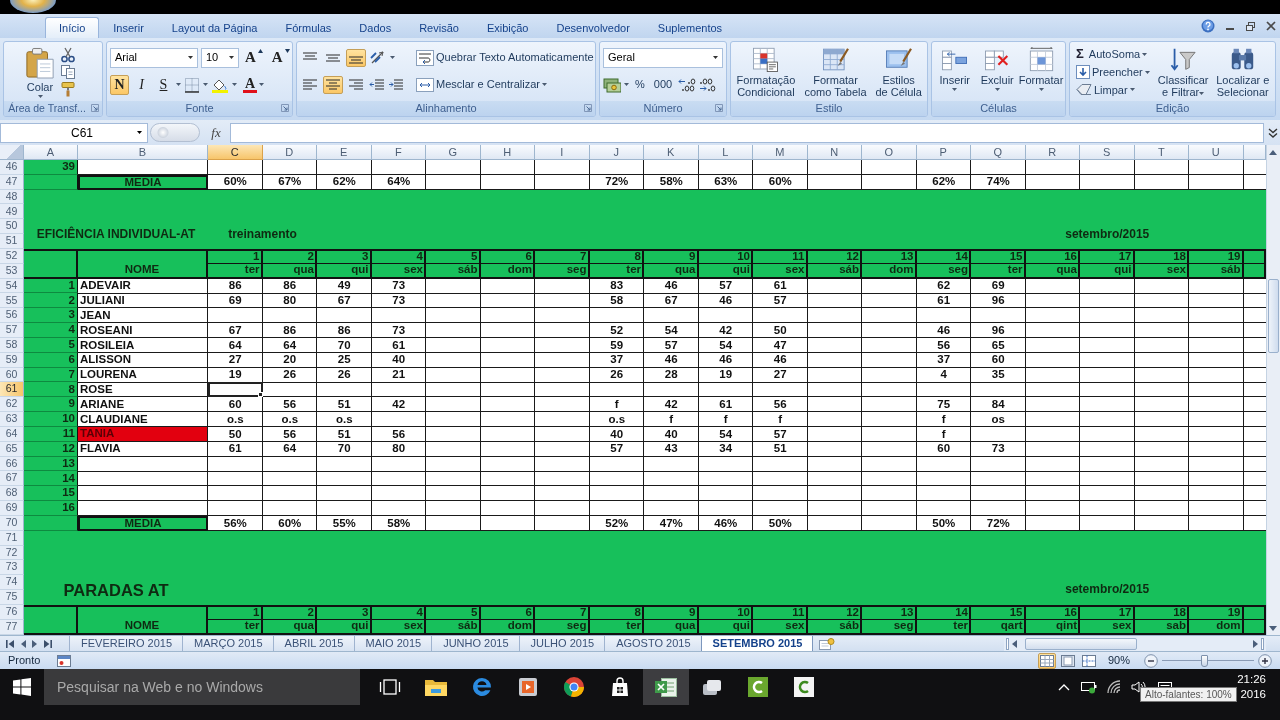 This screenshot has width=1280, height=720. Describe the element at coordinates (143, 263) in the screenshot. I see `column-title: NOME` at that location.